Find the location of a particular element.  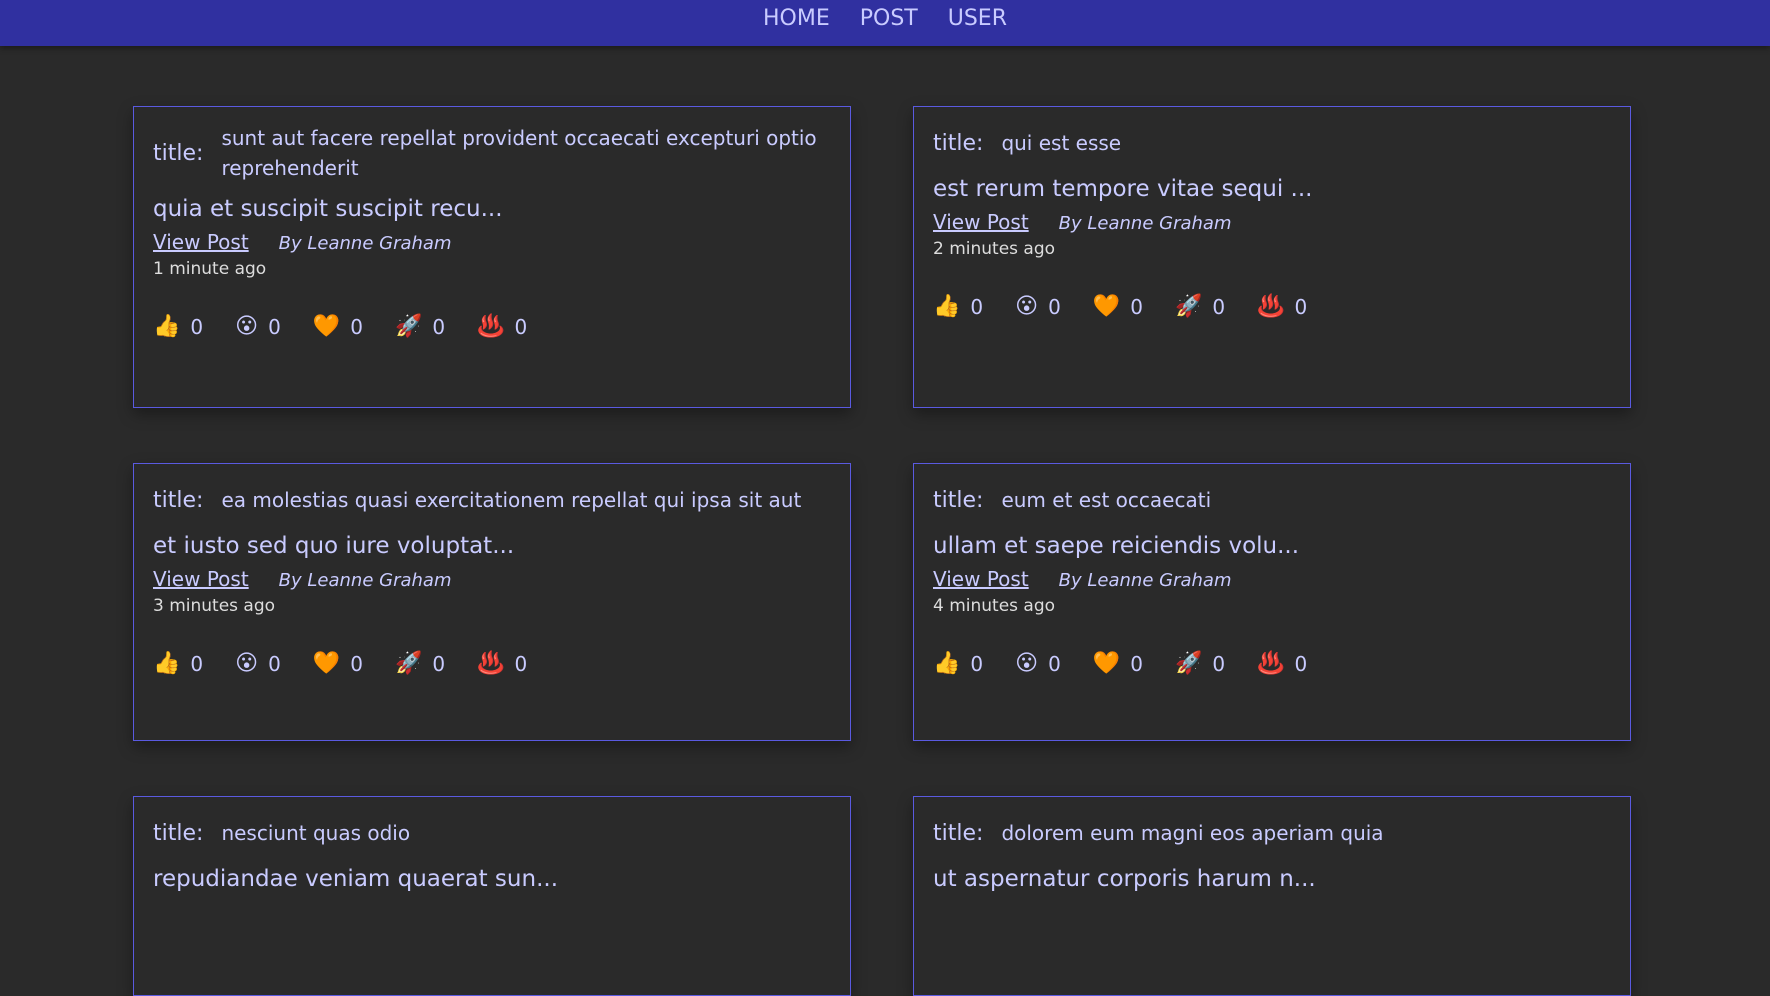

post-timestamp: 4 minutes ago is located at coordinates (994, 606).